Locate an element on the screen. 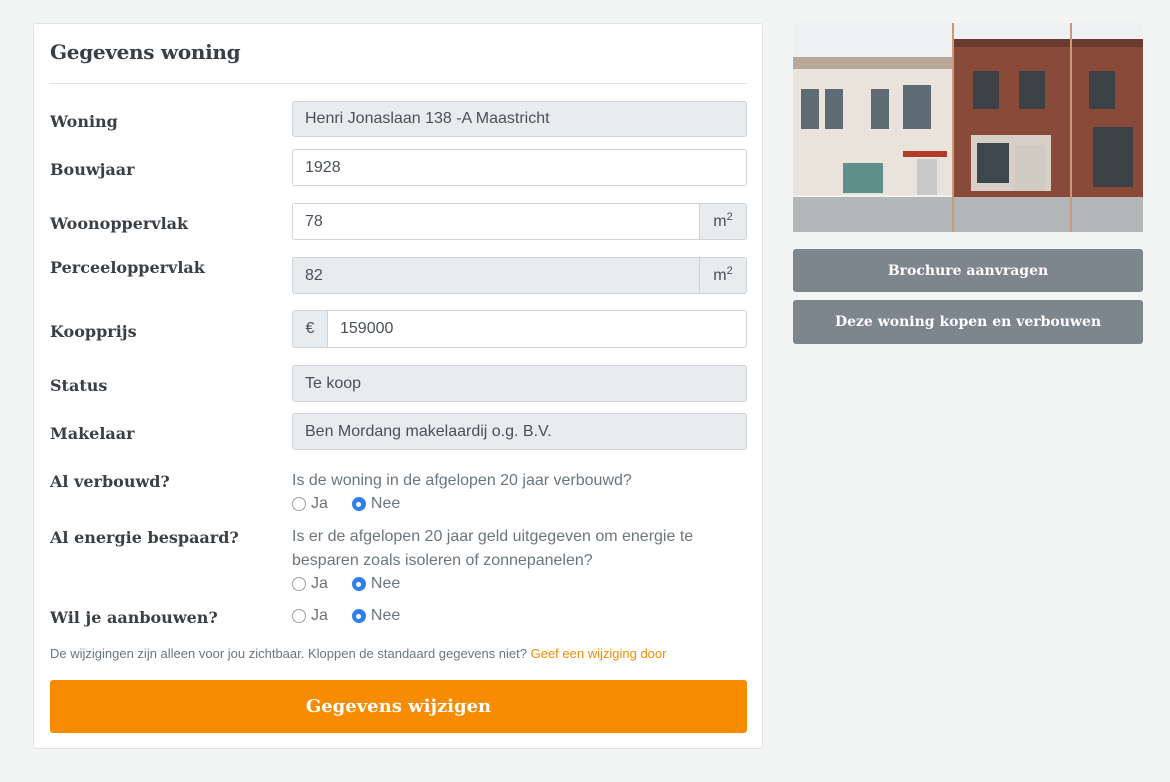  makelaar-field: Ben Mordang makelaardij o.g. B.V. is located at coordinates (519, 431).